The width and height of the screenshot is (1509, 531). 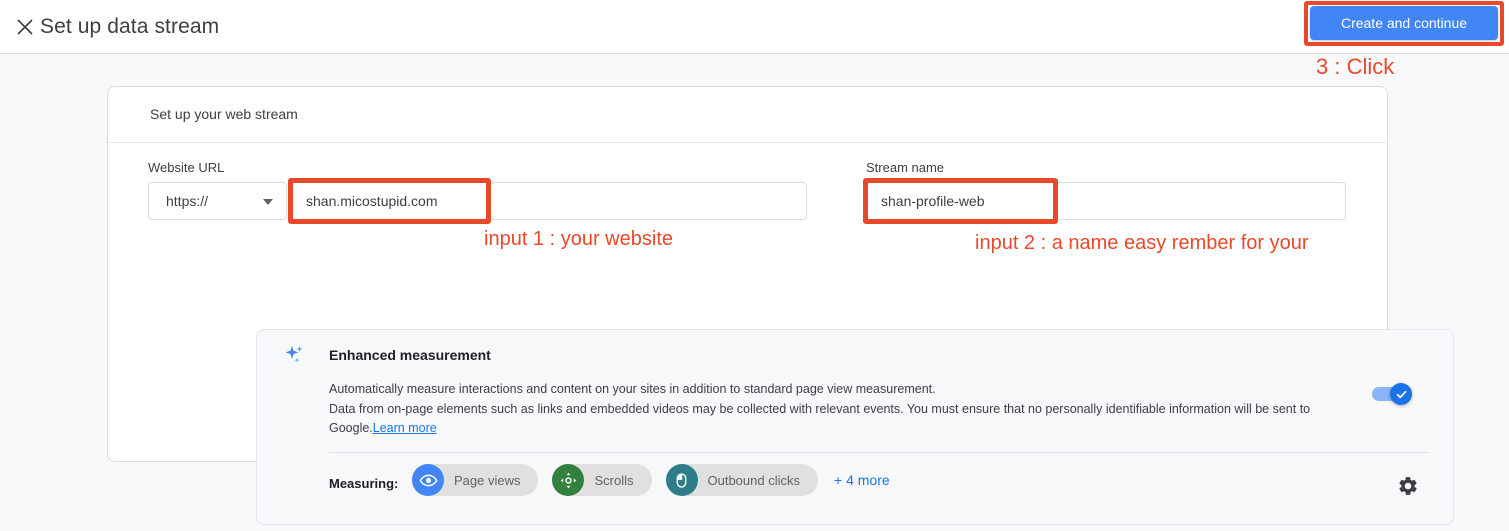 I want to click on stream-name-input, so click(x=1106, y=201).